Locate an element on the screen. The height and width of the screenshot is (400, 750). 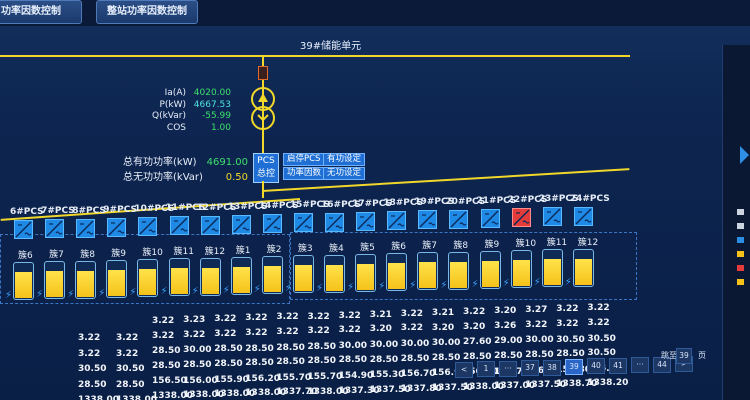
tab-station-power-factor-control: 整站功率因数控制 is located at coordinates (147, 12).